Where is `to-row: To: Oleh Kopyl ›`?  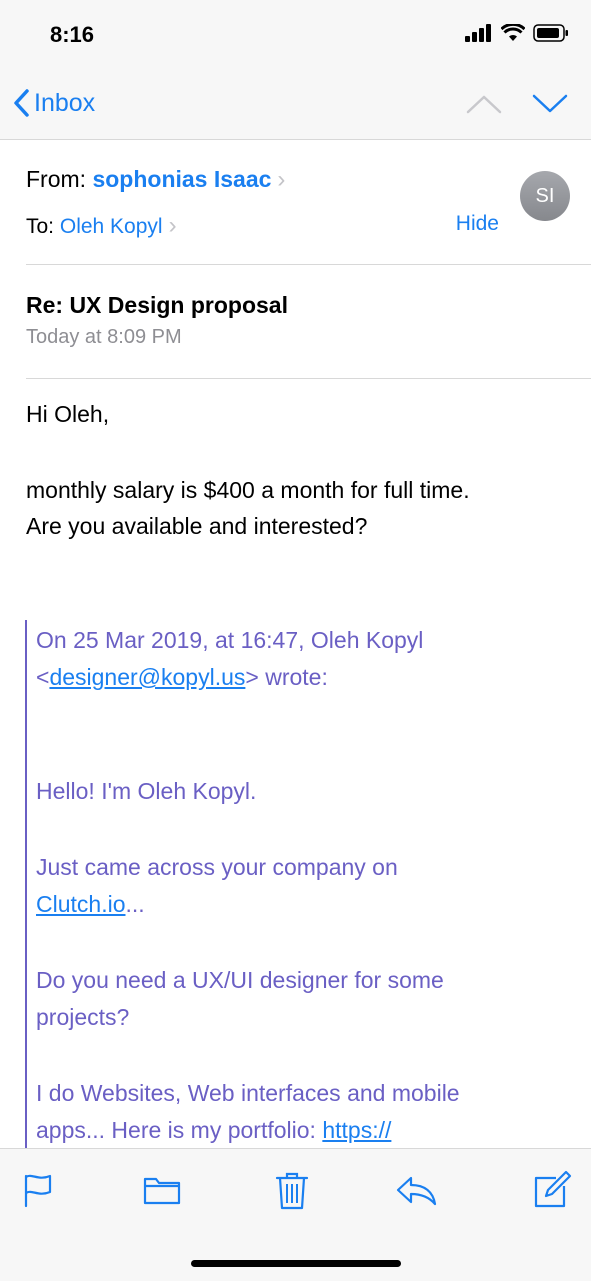
to-row: To: Oleh Kopyl › is located at coordinates (101, 226).